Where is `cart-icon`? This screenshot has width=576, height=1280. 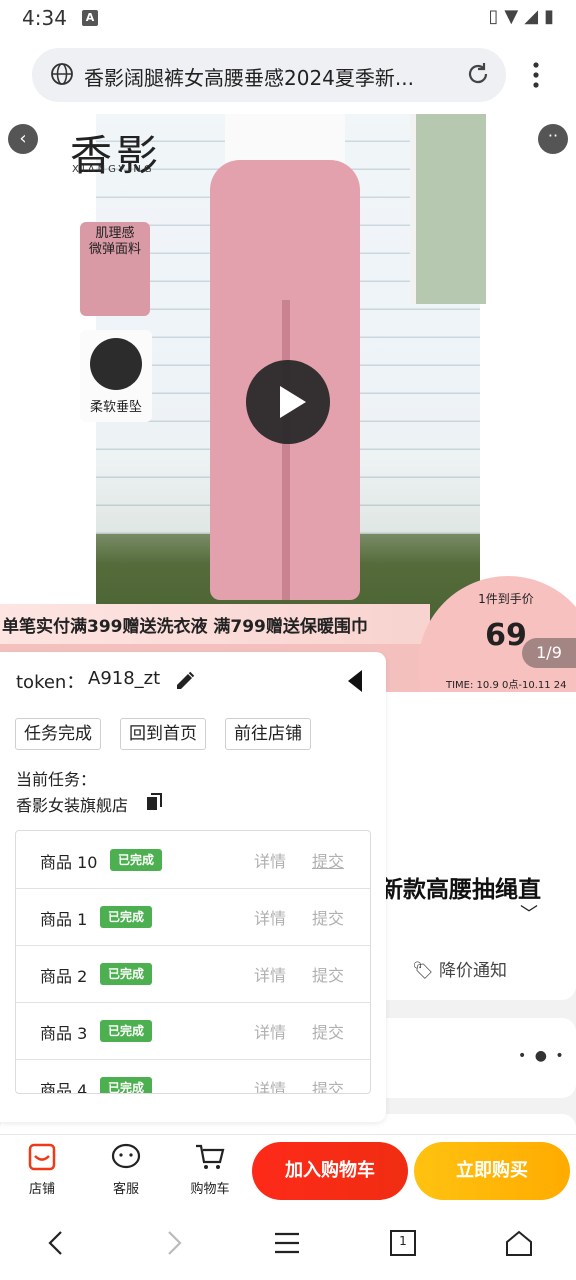 cart-icon is located at coordinates (210, 1157).